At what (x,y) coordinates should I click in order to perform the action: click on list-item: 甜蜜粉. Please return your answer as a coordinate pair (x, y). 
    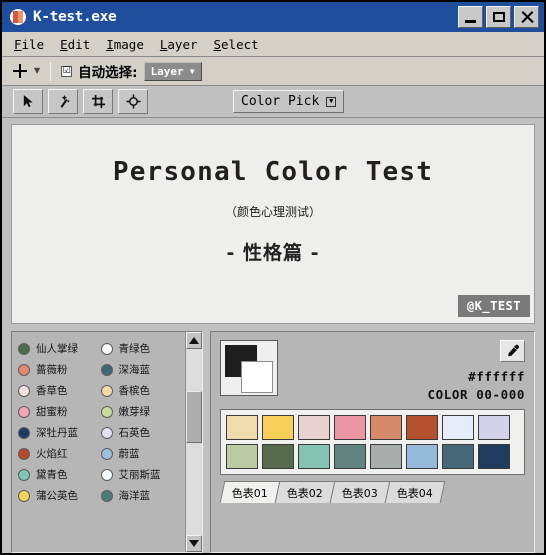
    Looking at the image, I should click on (59, 411).